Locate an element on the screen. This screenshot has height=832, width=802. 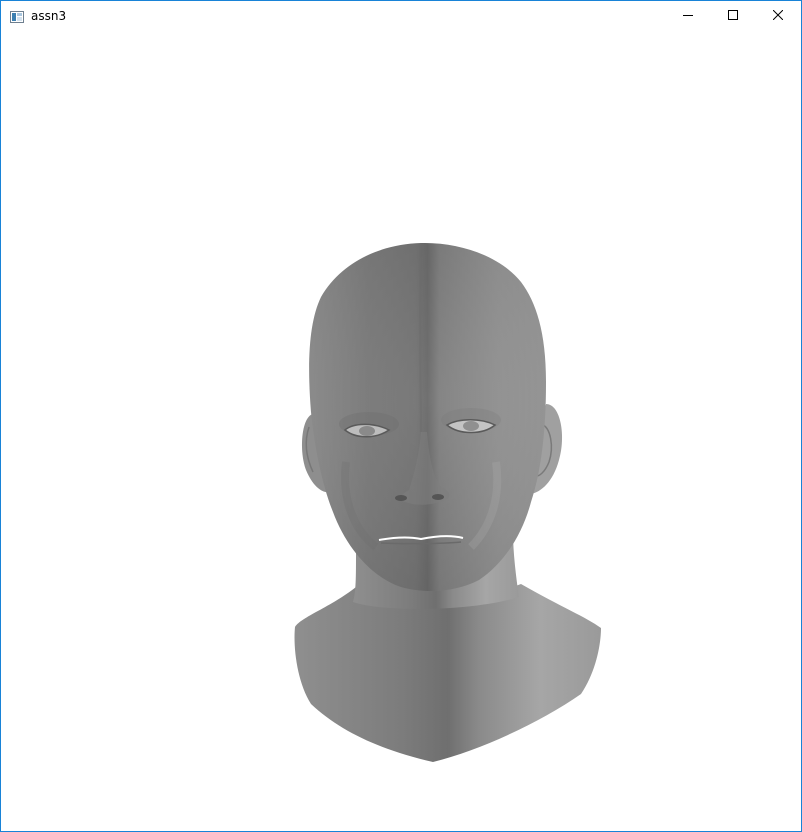
title-bar: assn3 is located at coordinates (401, 16).